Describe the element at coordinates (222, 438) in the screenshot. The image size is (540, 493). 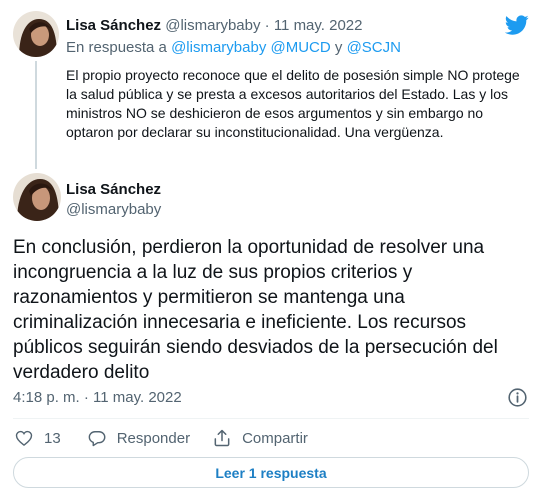
I see `share-icon` at that location.